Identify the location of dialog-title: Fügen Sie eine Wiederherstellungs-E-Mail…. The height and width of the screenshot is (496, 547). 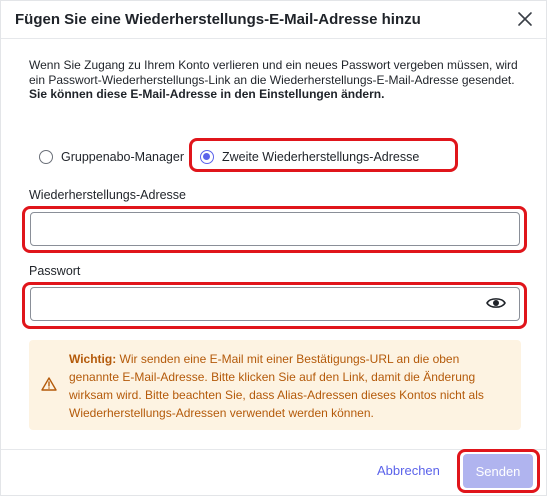
(218, 19).